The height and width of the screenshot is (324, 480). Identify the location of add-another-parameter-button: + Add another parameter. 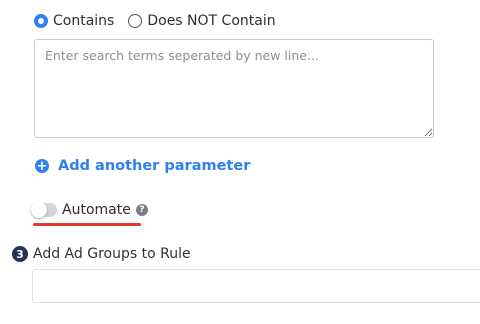
(142, 166).